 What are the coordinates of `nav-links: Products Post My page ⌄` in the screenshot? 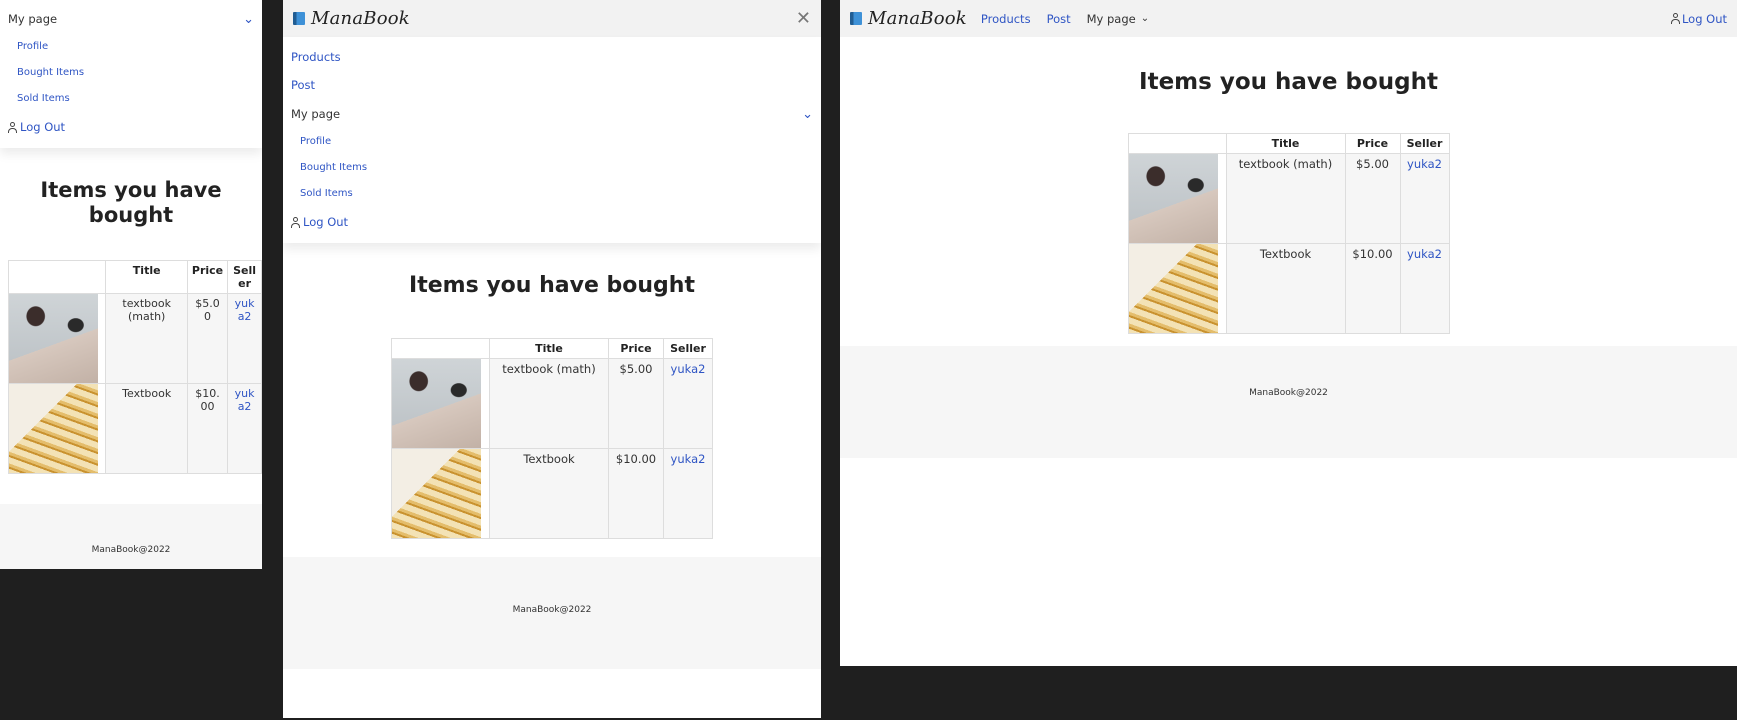 It's located at (1065, 19).